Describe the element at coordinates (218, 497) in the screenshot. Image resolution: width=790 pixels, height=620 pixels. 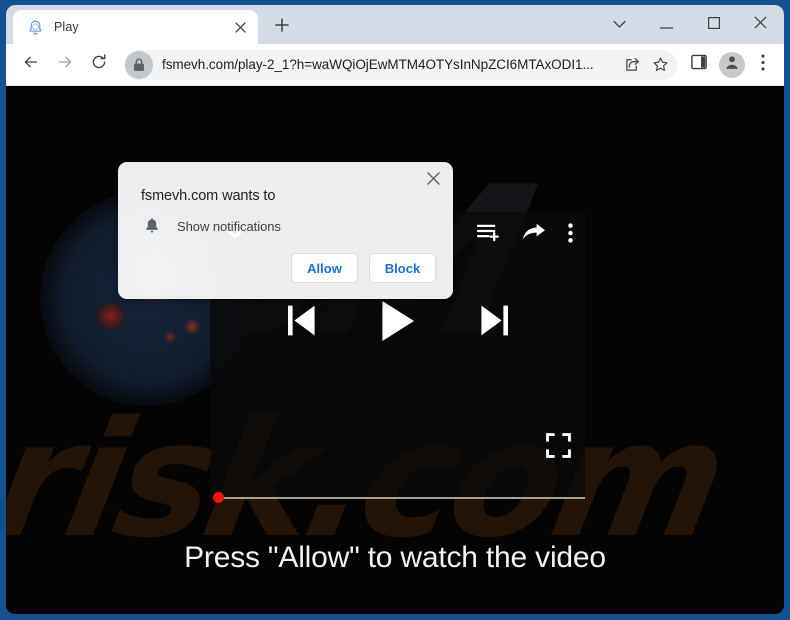
I see `progress-thumb` at that location.